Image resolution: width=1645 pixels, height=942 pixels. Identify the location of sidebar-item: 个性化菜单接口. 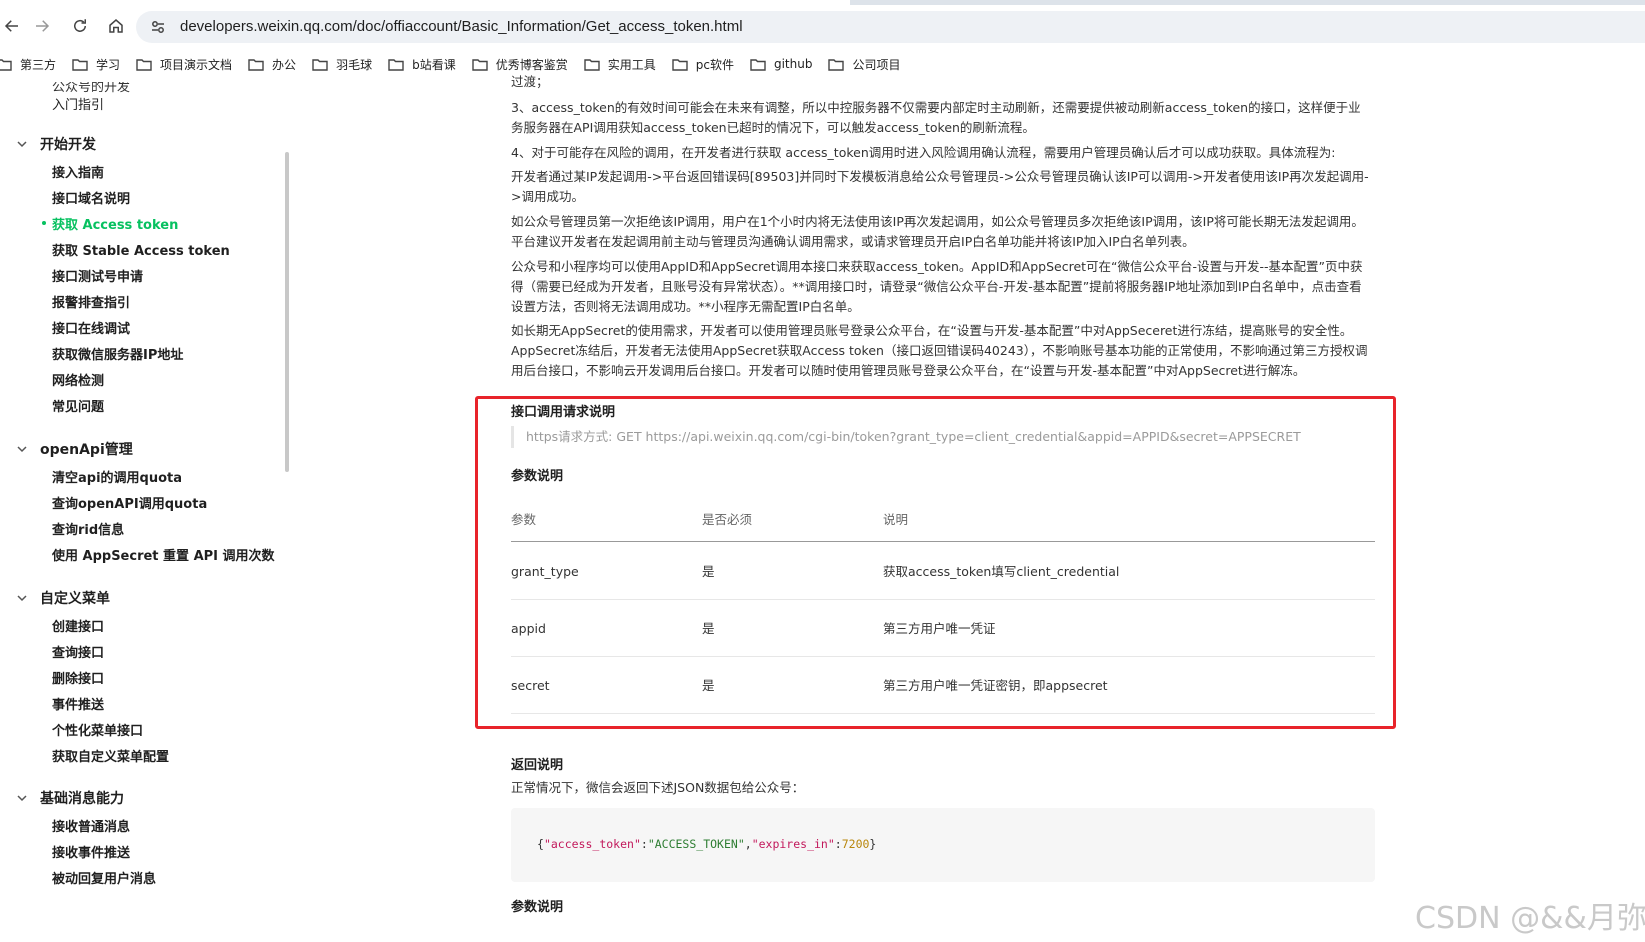
(97, 729).